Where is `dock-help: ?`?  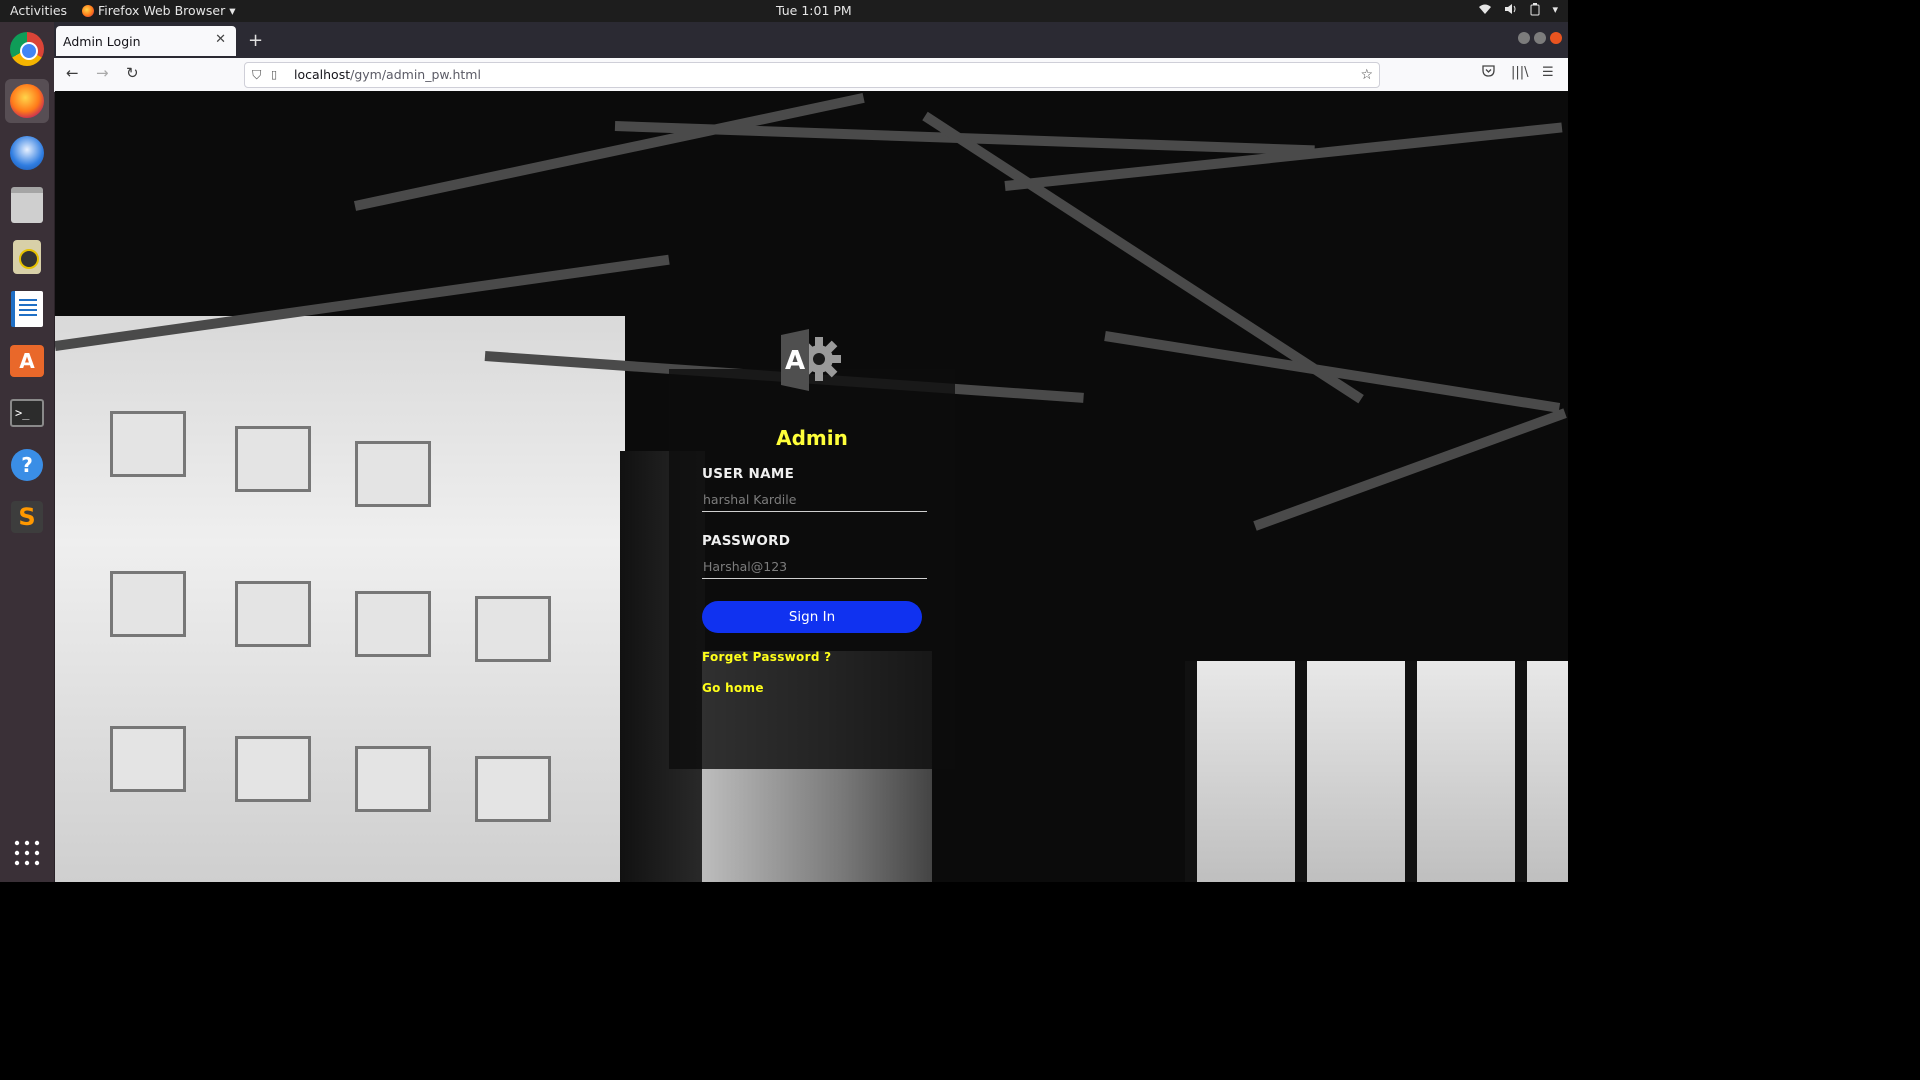
dock-help: ? is located at coordinates (27, 465).